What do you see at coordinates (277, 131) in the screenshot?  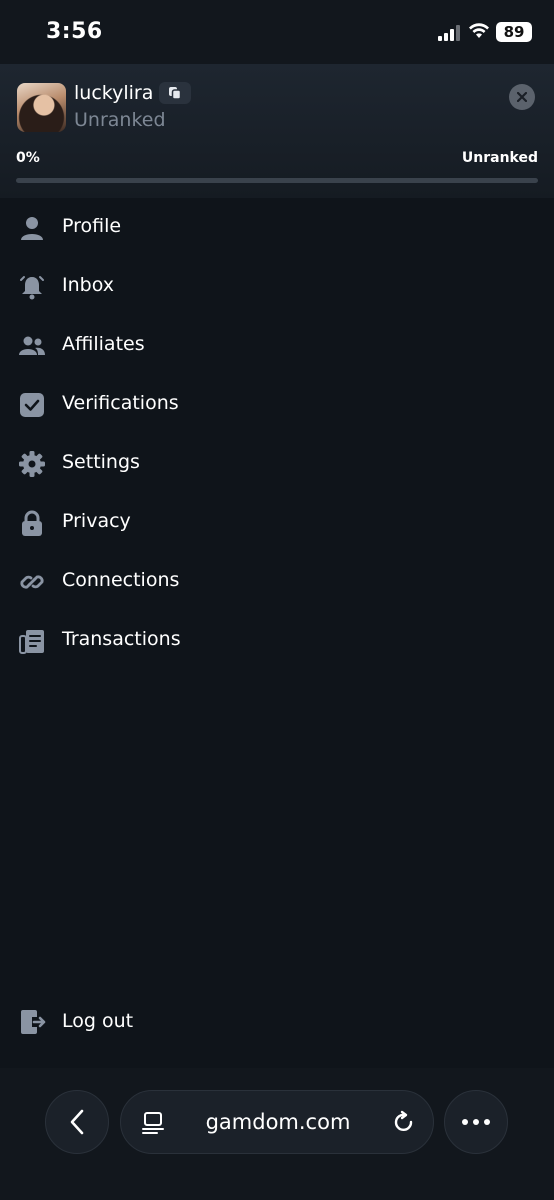 I see `profile-header: luckylira Unranked 0% Unranked` at bounding box center [277, 131].